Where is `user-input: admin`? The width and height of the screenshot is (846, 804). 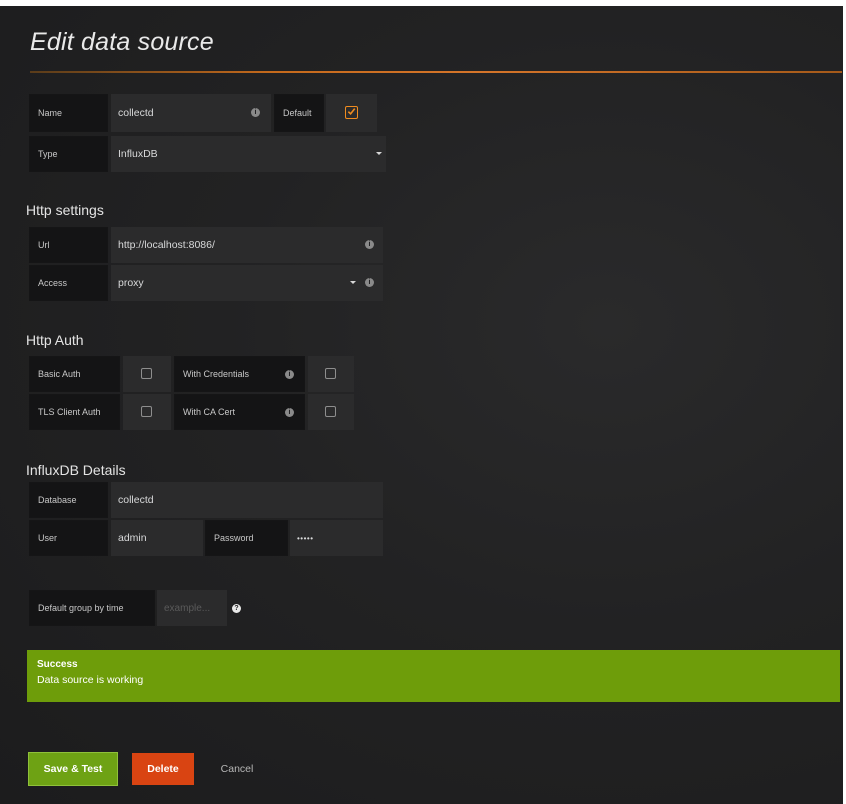
user-input: admin is located at coordinates (157, 538).